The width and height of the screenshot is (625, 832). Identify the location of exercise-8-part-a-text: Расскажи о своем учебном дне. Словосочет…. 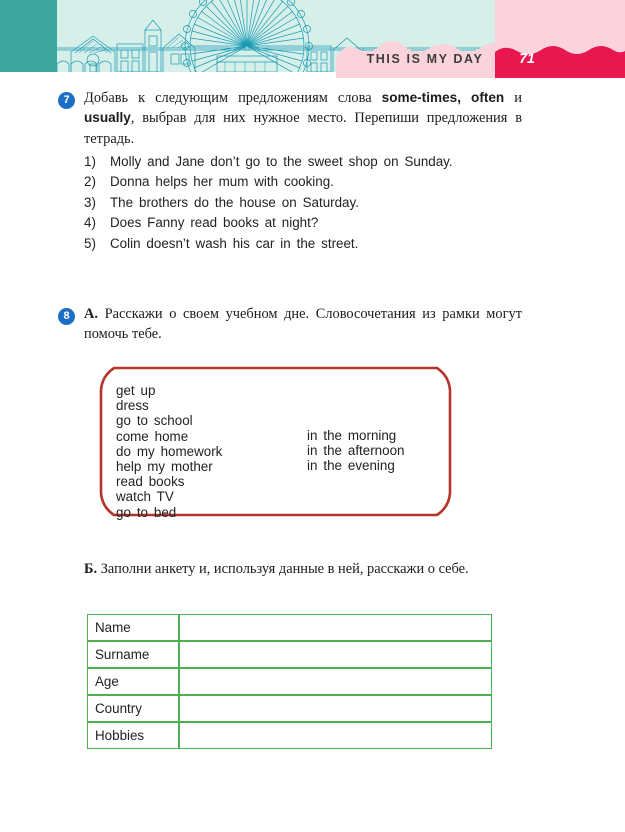
(303, 324).